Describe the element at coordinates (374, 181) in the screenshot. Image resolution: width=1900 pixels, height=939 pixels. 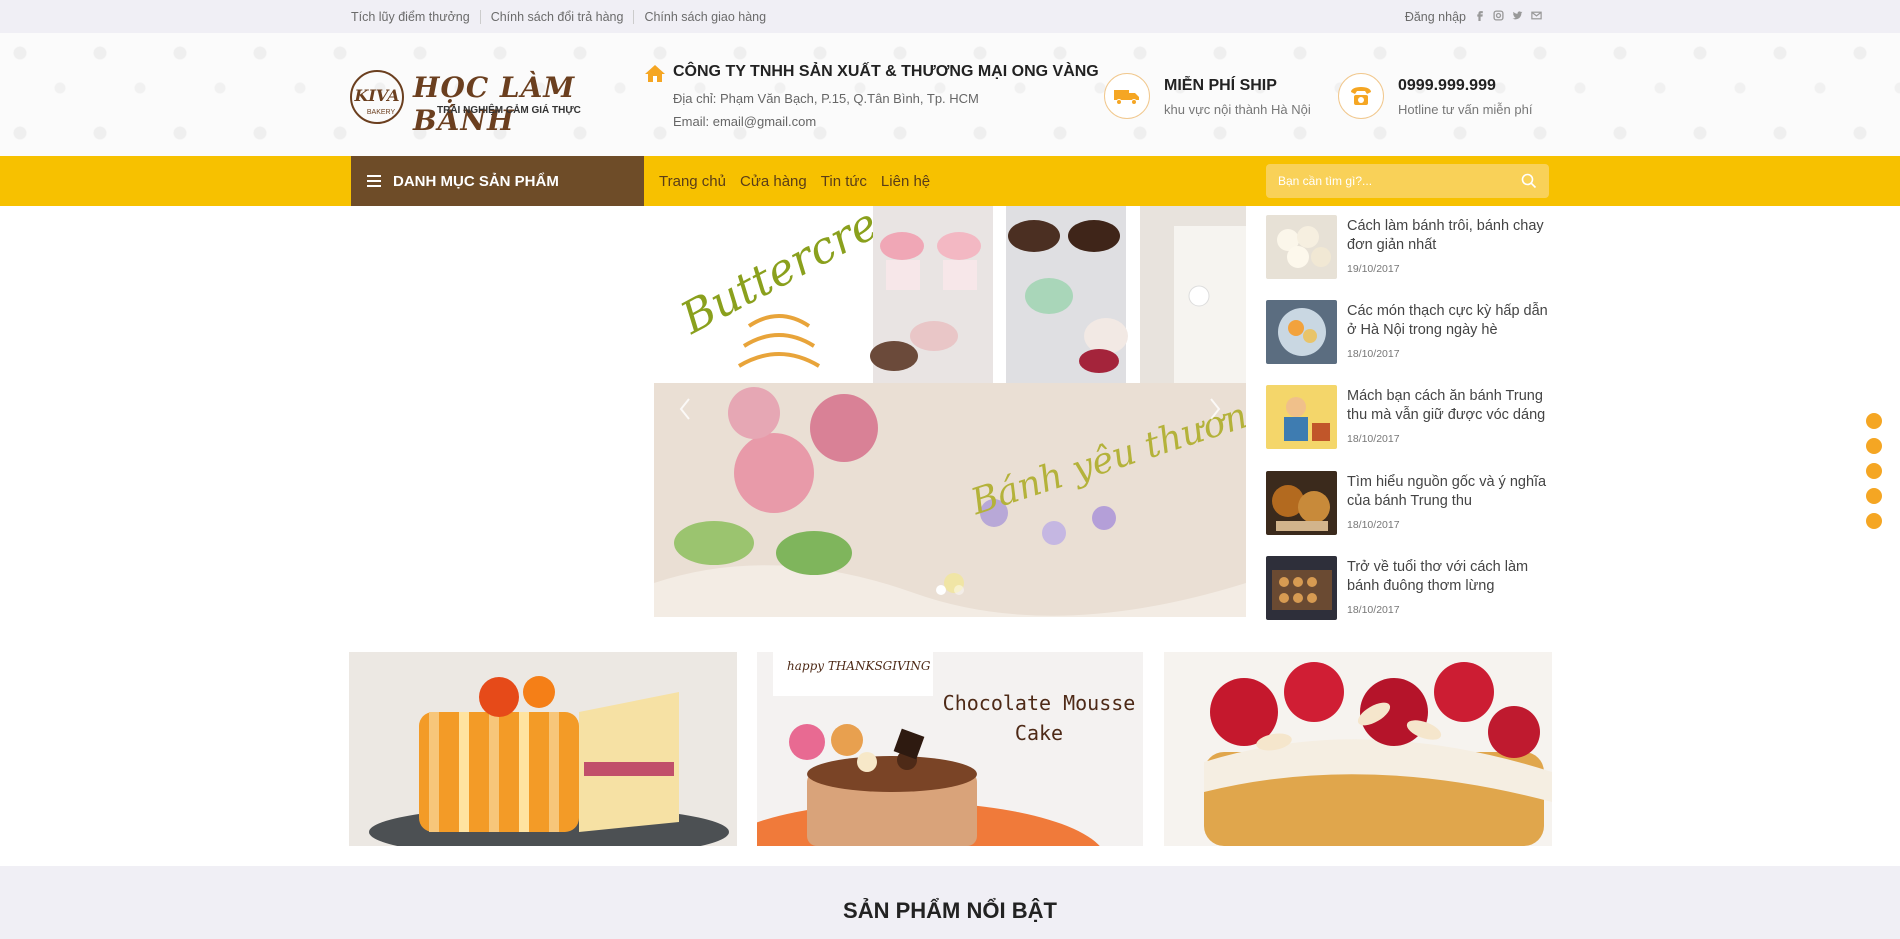
I see `hamburger-icon` at that location.